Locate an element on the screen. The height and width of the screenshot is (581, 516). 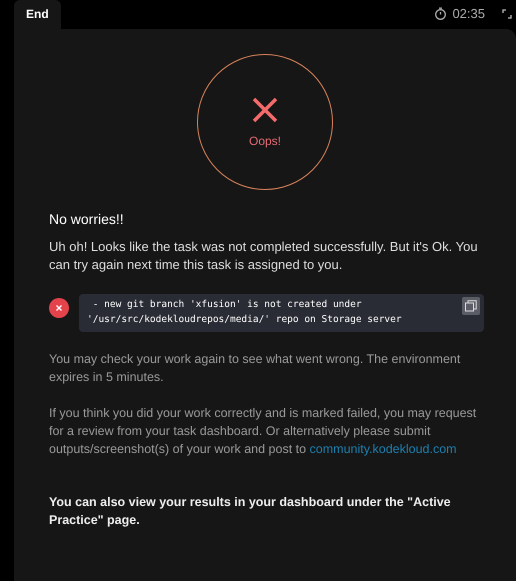
review-note: If you think you did your work correctly and is marked failed, you may request for a review from your task dashboard. Or alternatively please submit outputs/screenshot(s) of your work and post to community.kodekloud.com is located at coordinates (263, 431).